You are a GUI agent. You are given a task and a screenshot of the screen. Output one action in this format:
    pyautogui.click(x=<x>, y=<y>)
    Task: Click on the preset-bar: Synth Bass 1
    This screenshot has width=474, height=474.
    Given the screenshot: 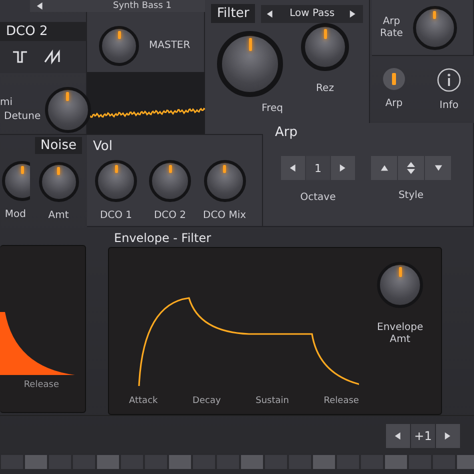 What is the action you would take?
    pyautogui.click(x=117, y=6)
    